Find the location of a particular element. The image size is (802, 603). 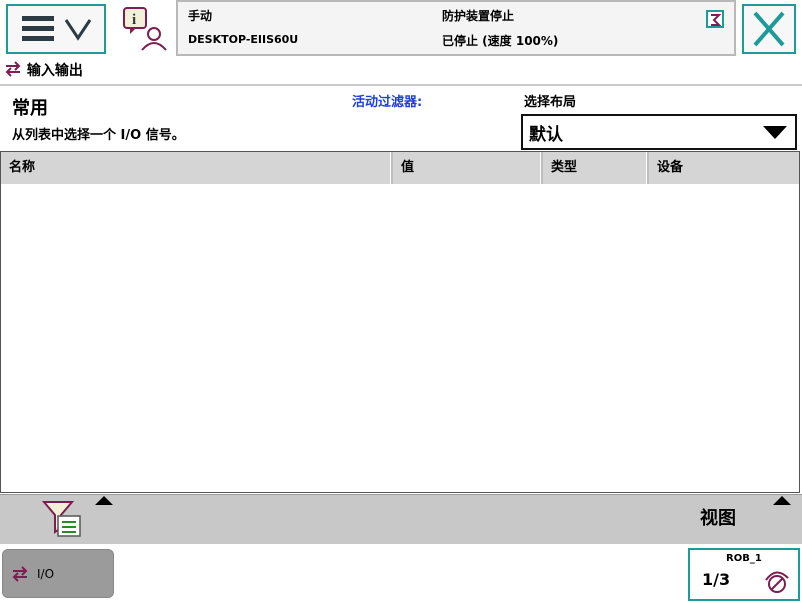

column-header-value: 值 is located at coordinates (467, 168).